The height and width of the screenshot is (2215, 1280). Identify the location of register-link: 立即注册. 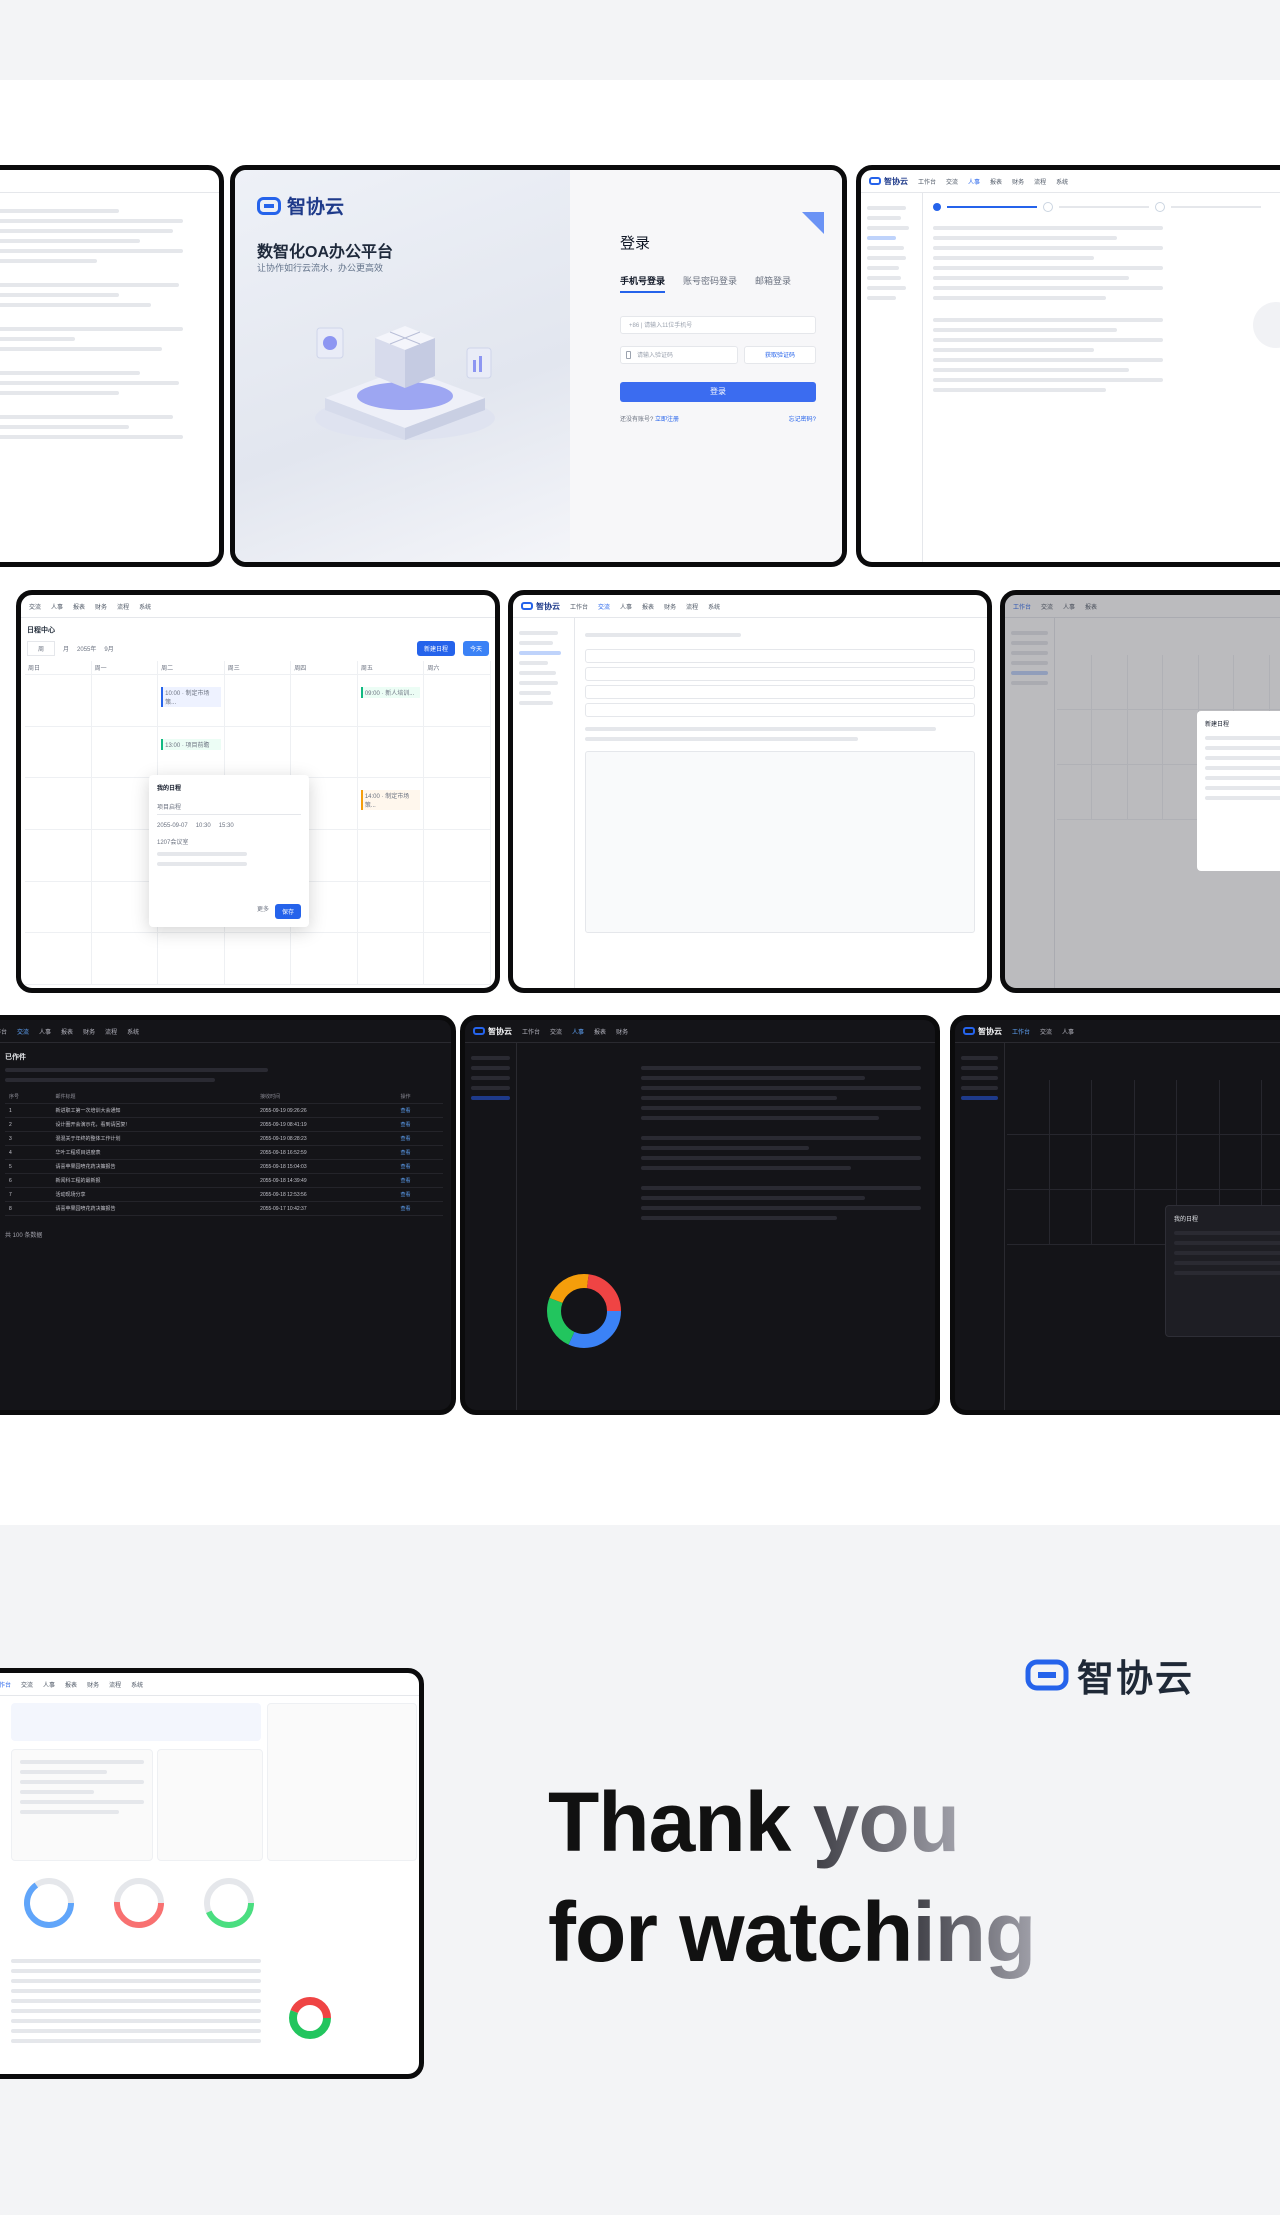
(667, 420).